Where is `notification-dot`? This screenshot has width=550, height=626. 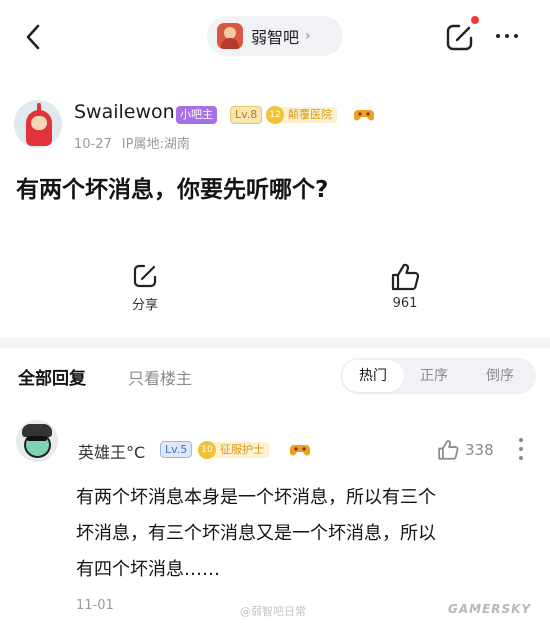 notification-dot is located at coordinates (475, 20).